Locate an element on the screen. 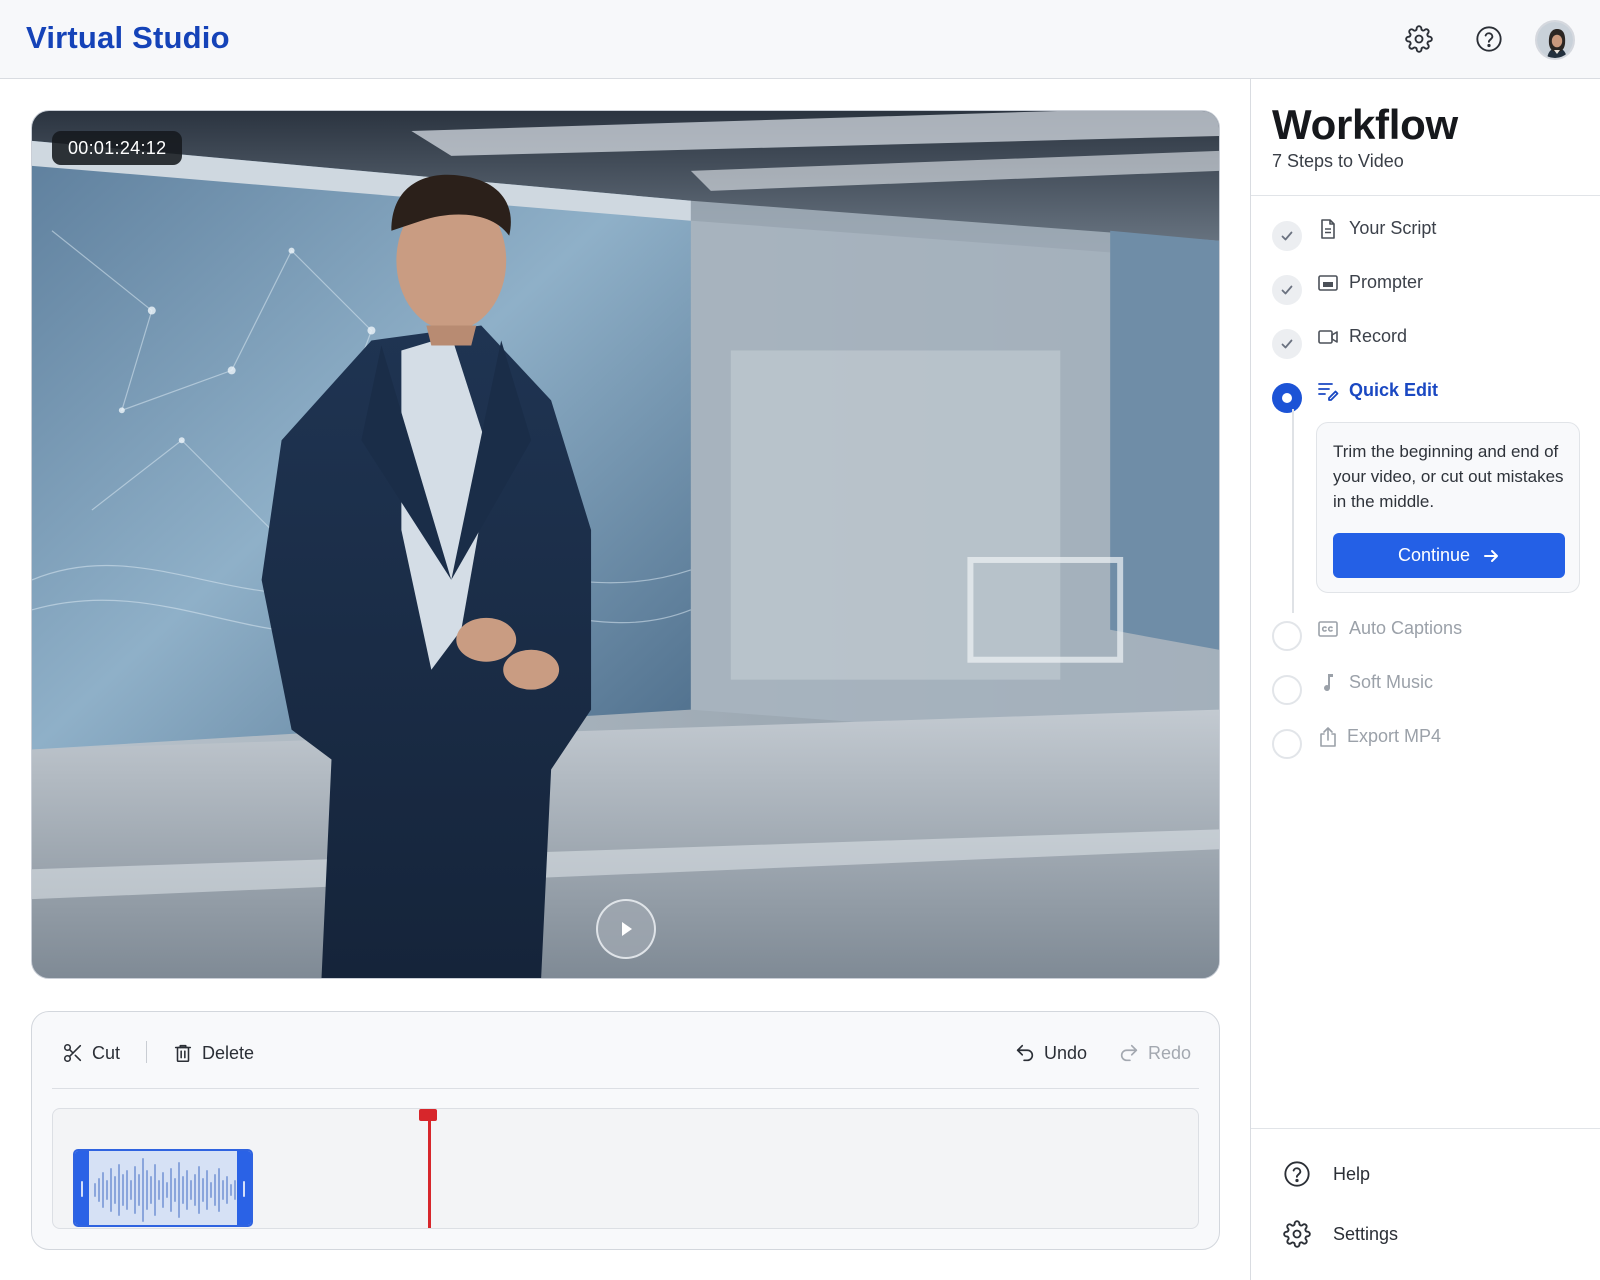 Image resolution: width=1600 pixels, height=1280 pixels. step-quick-edit: Quick Edit is located at coordinates (1432, 396).